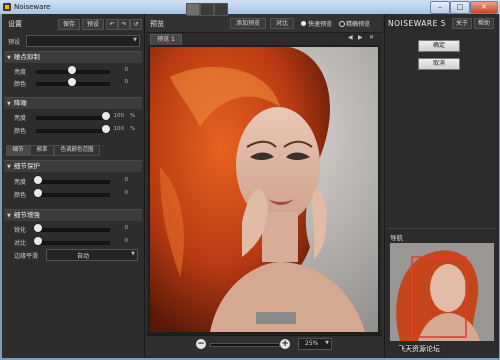 Image resolution: width=500 pixels, height=360 pixels. Describe the element at coordinates (18, 150) in the screenshot. I see `tab-detail: 细节` at that location.